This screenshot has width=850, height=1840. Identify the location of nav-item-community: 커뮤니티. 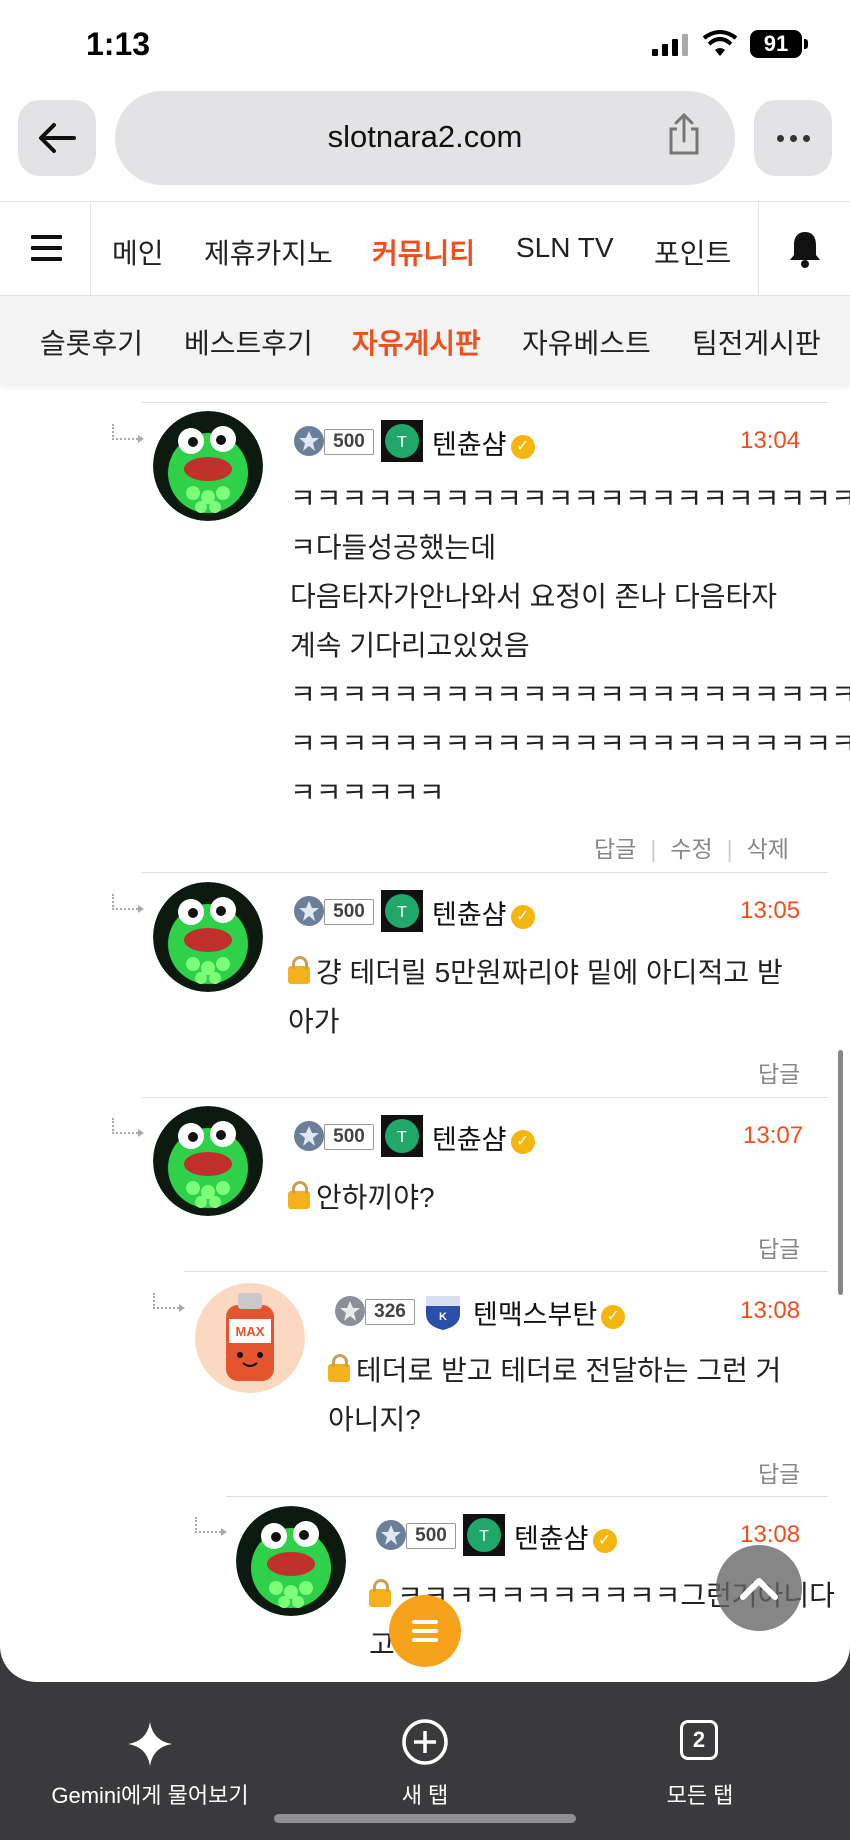
(423, 252).